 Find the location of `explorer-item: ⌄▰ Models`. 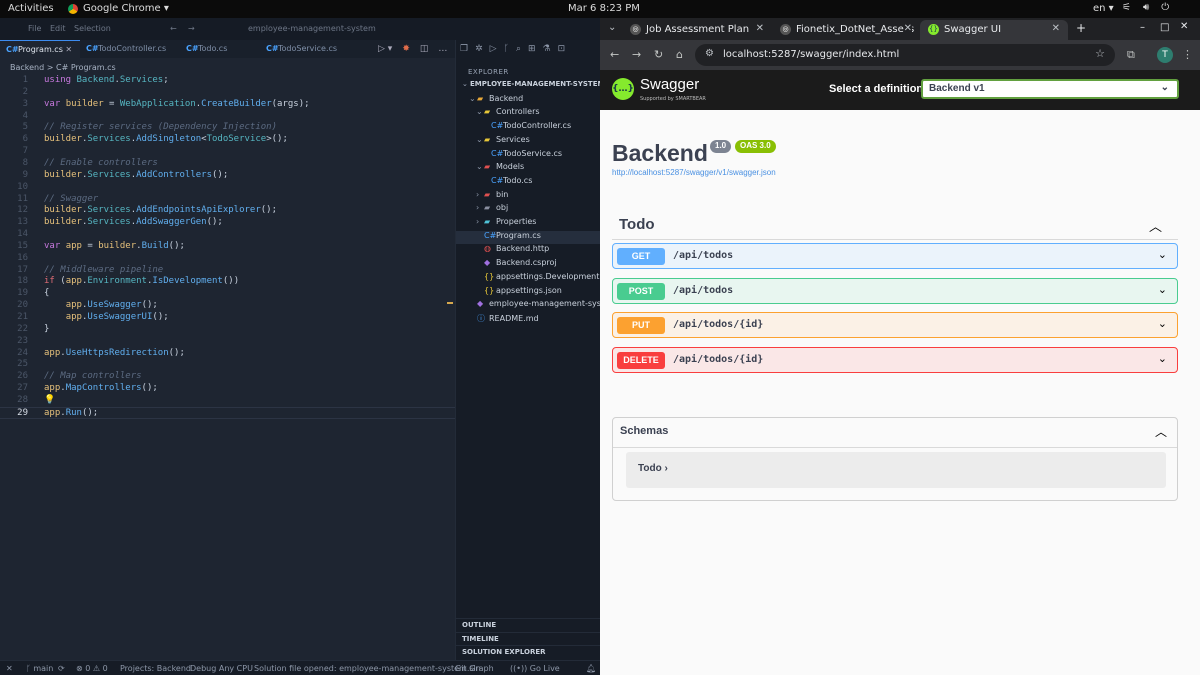

explorer-item: ⌄▰ Models is located at coordinates (528, 168).